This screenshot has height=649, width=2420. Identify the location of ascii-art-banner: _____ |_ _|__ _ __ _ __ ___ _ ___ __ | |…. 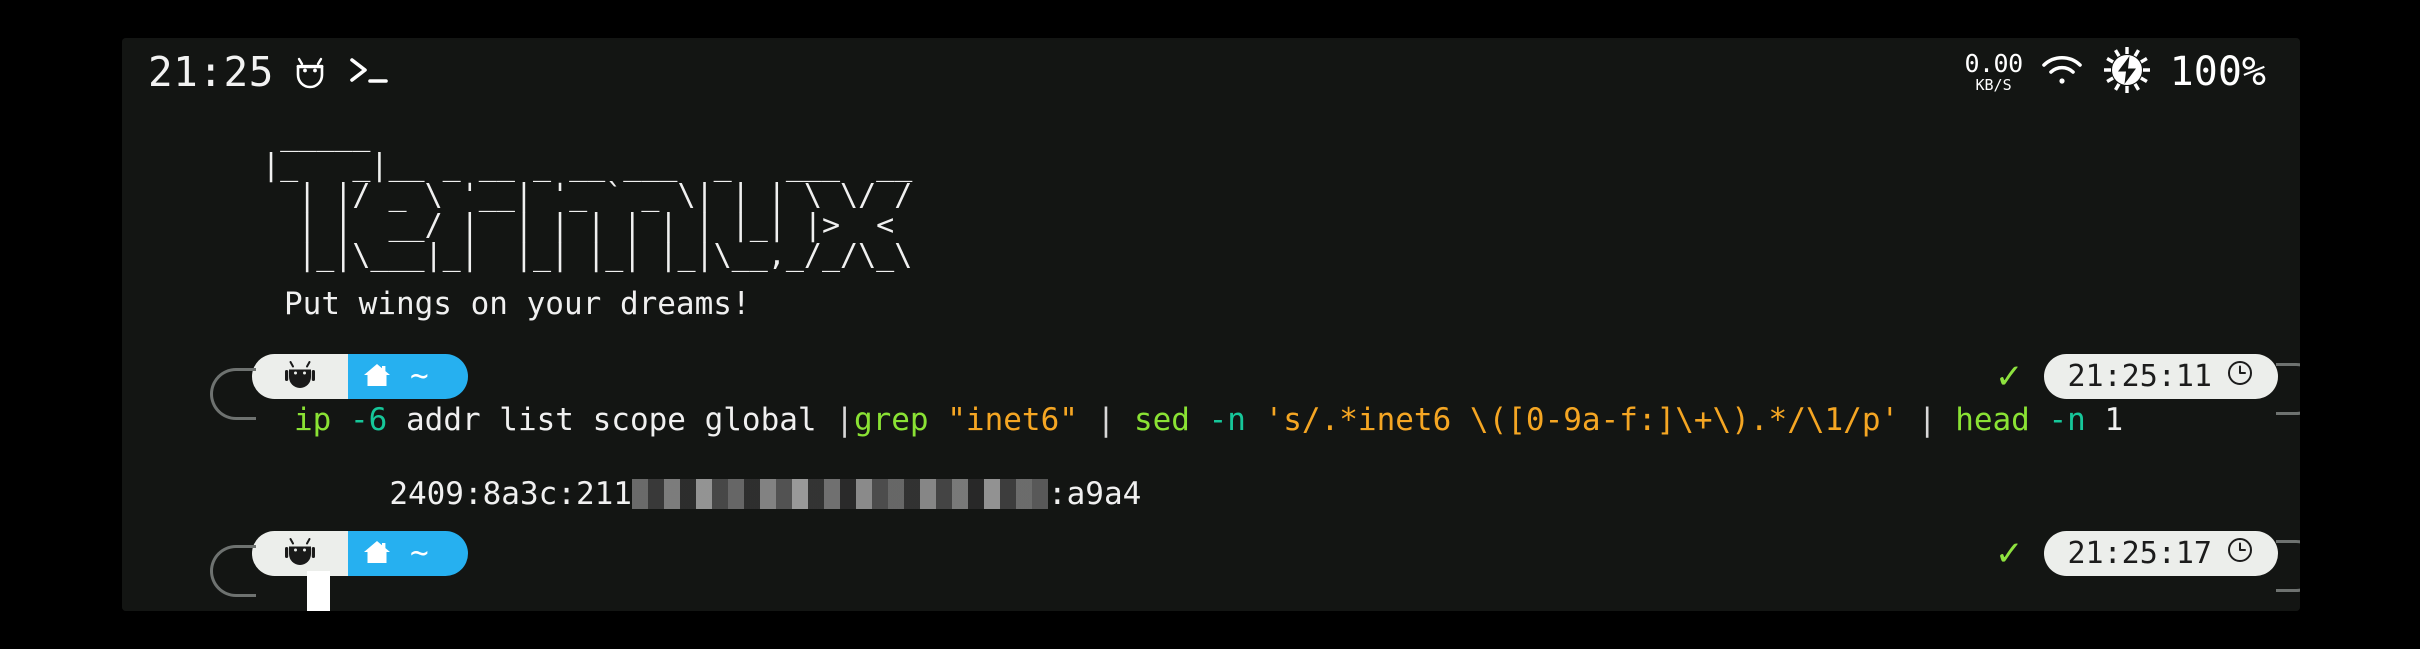
(587, 195).